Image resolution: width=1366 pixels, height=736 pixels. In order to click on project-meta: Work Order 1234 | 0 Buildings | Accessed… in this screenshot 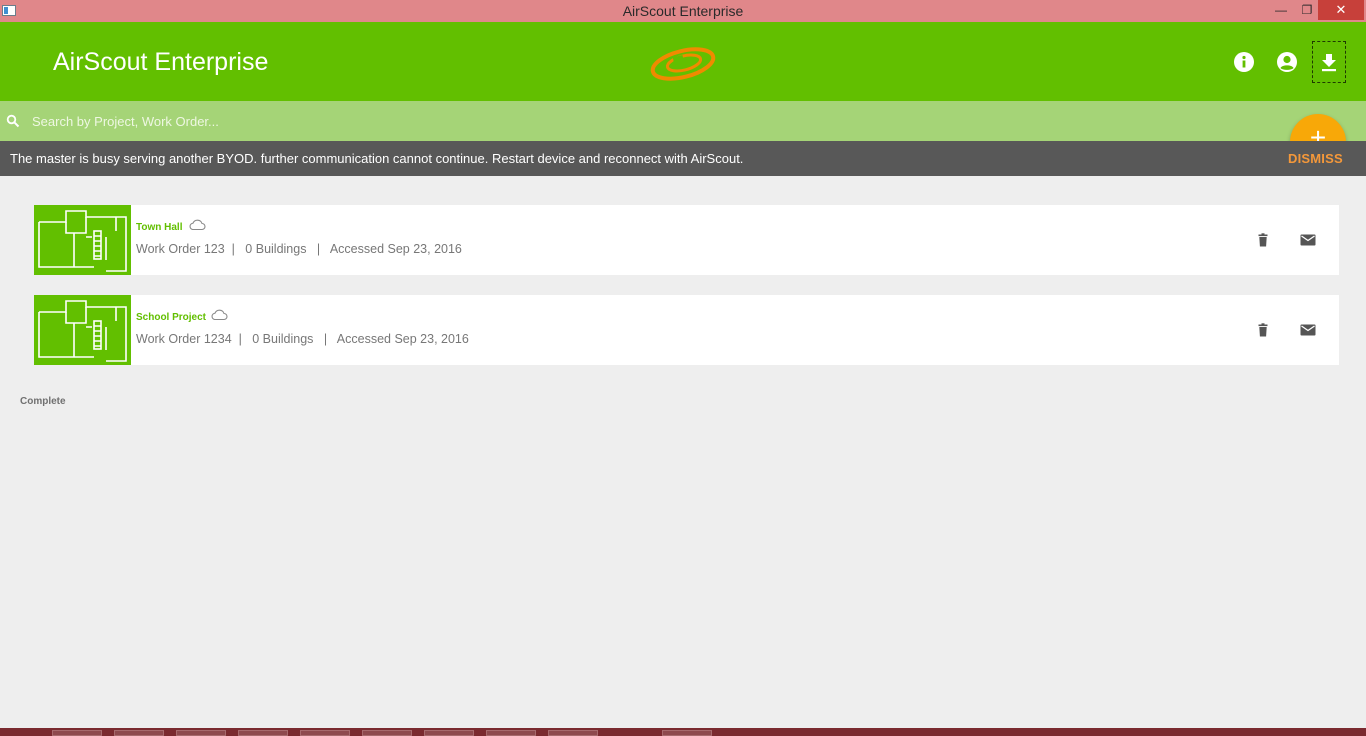, I will do `click(302, 339)`.